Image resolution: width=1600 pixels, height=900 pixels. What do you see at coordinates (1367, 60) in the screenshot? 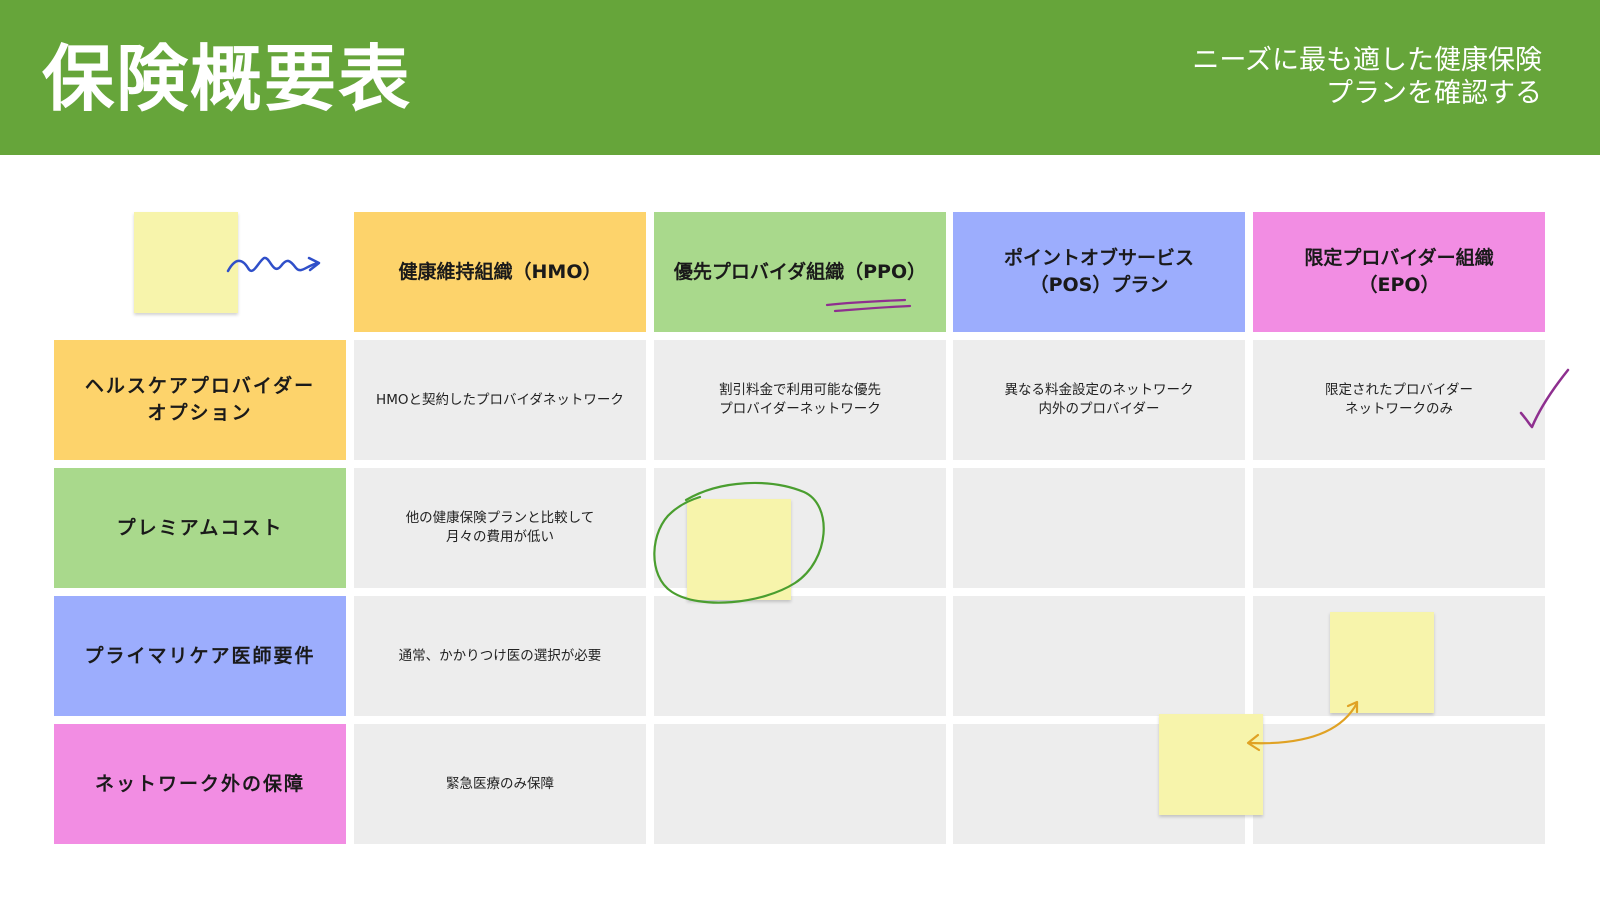
I see `subtitle-line: ニーズに最も適した健康保険` at bounding box center [1367, 60].